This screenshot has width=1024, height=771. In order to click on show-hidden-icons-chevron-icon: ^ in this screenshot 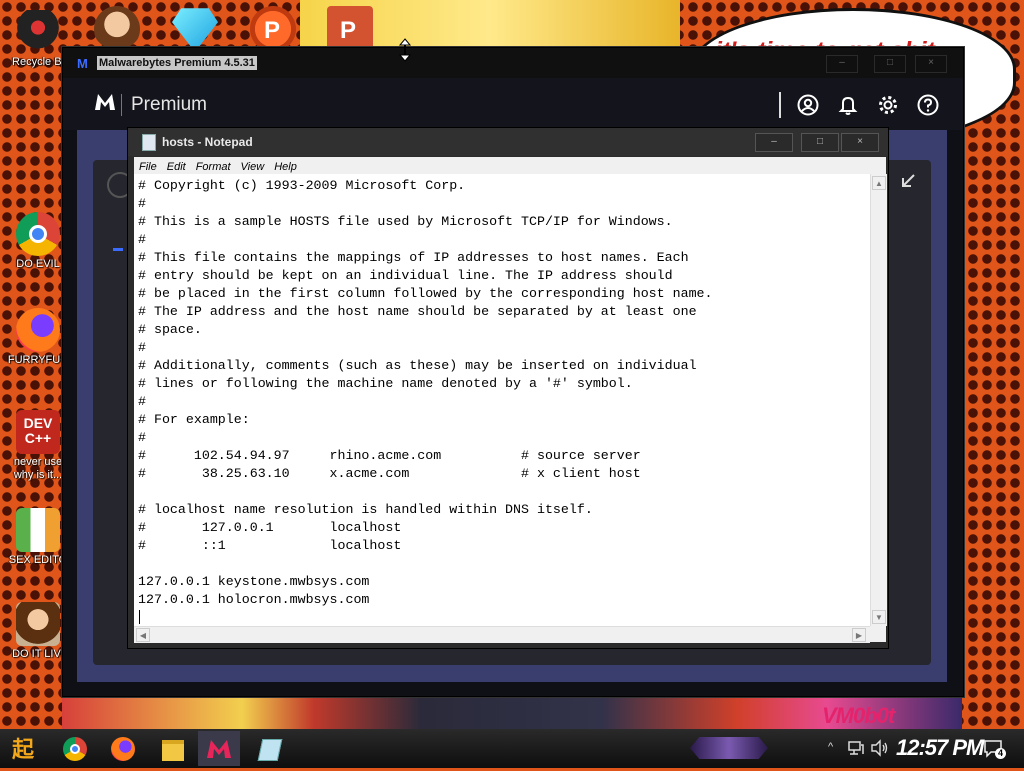, I will do `click(830, 747)`.